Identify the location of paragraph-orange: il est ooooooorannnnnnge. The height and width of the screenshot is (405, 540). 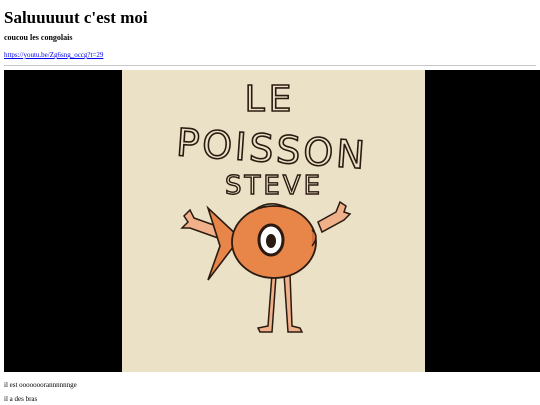
(40, 385).